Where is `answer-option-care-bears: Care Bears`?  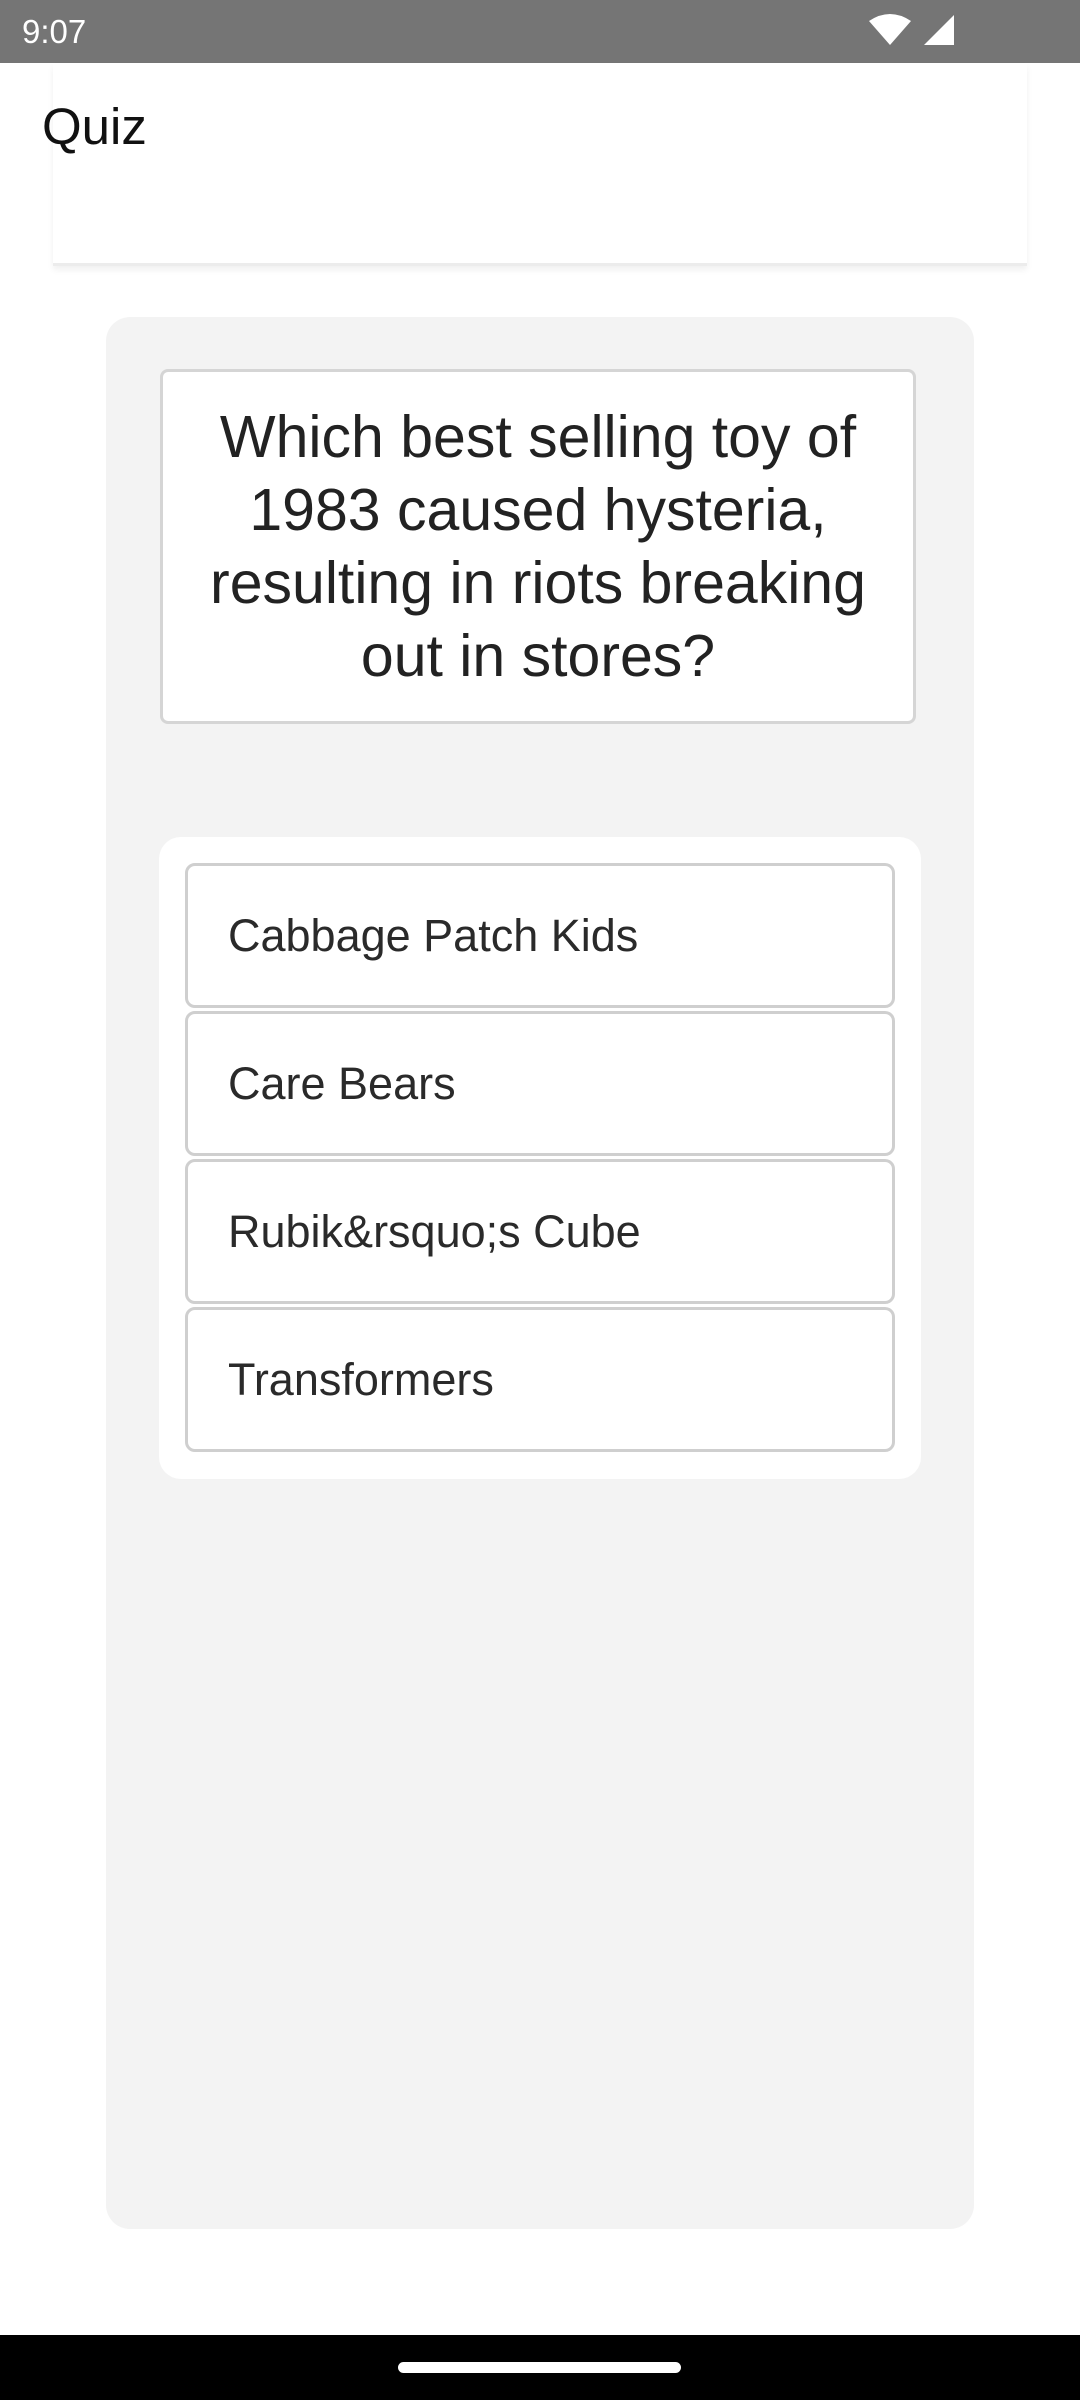
answer-option-care-bears: Care Bears is located at coordinates (540, 1083).